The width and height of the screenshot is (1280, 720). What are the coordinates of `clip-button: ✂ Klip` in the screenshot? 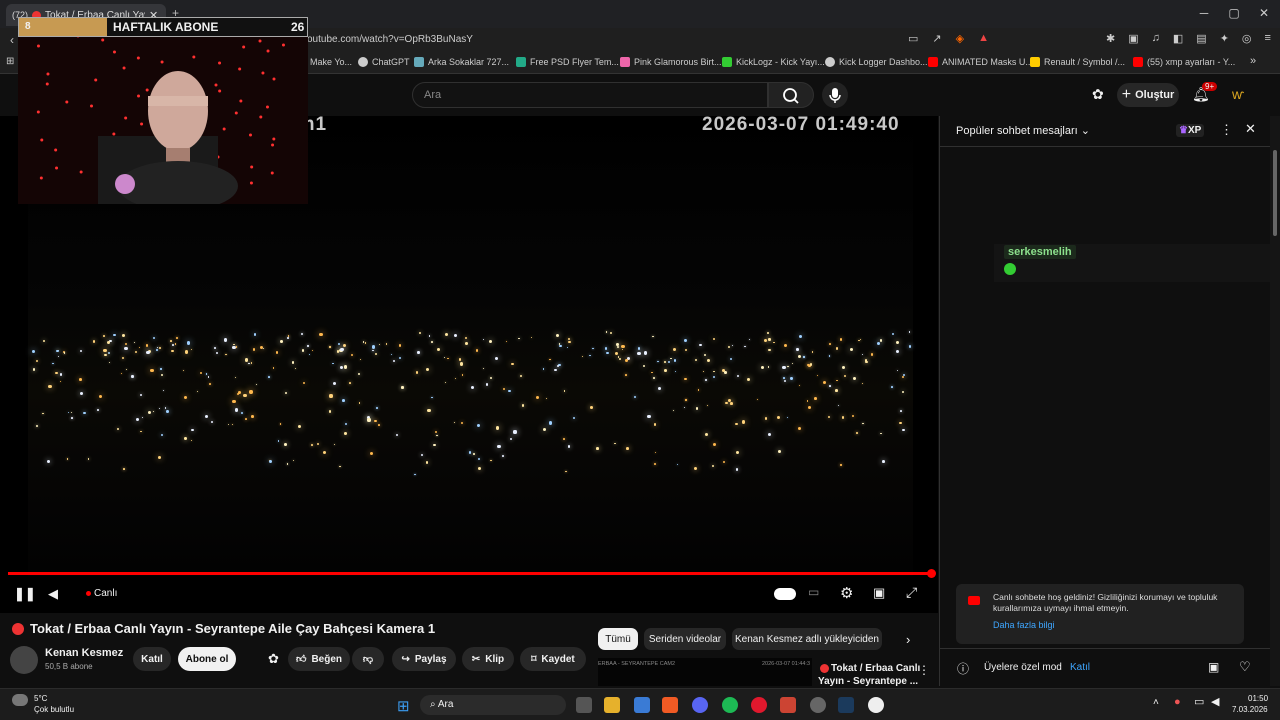 It's located at (488, 659).